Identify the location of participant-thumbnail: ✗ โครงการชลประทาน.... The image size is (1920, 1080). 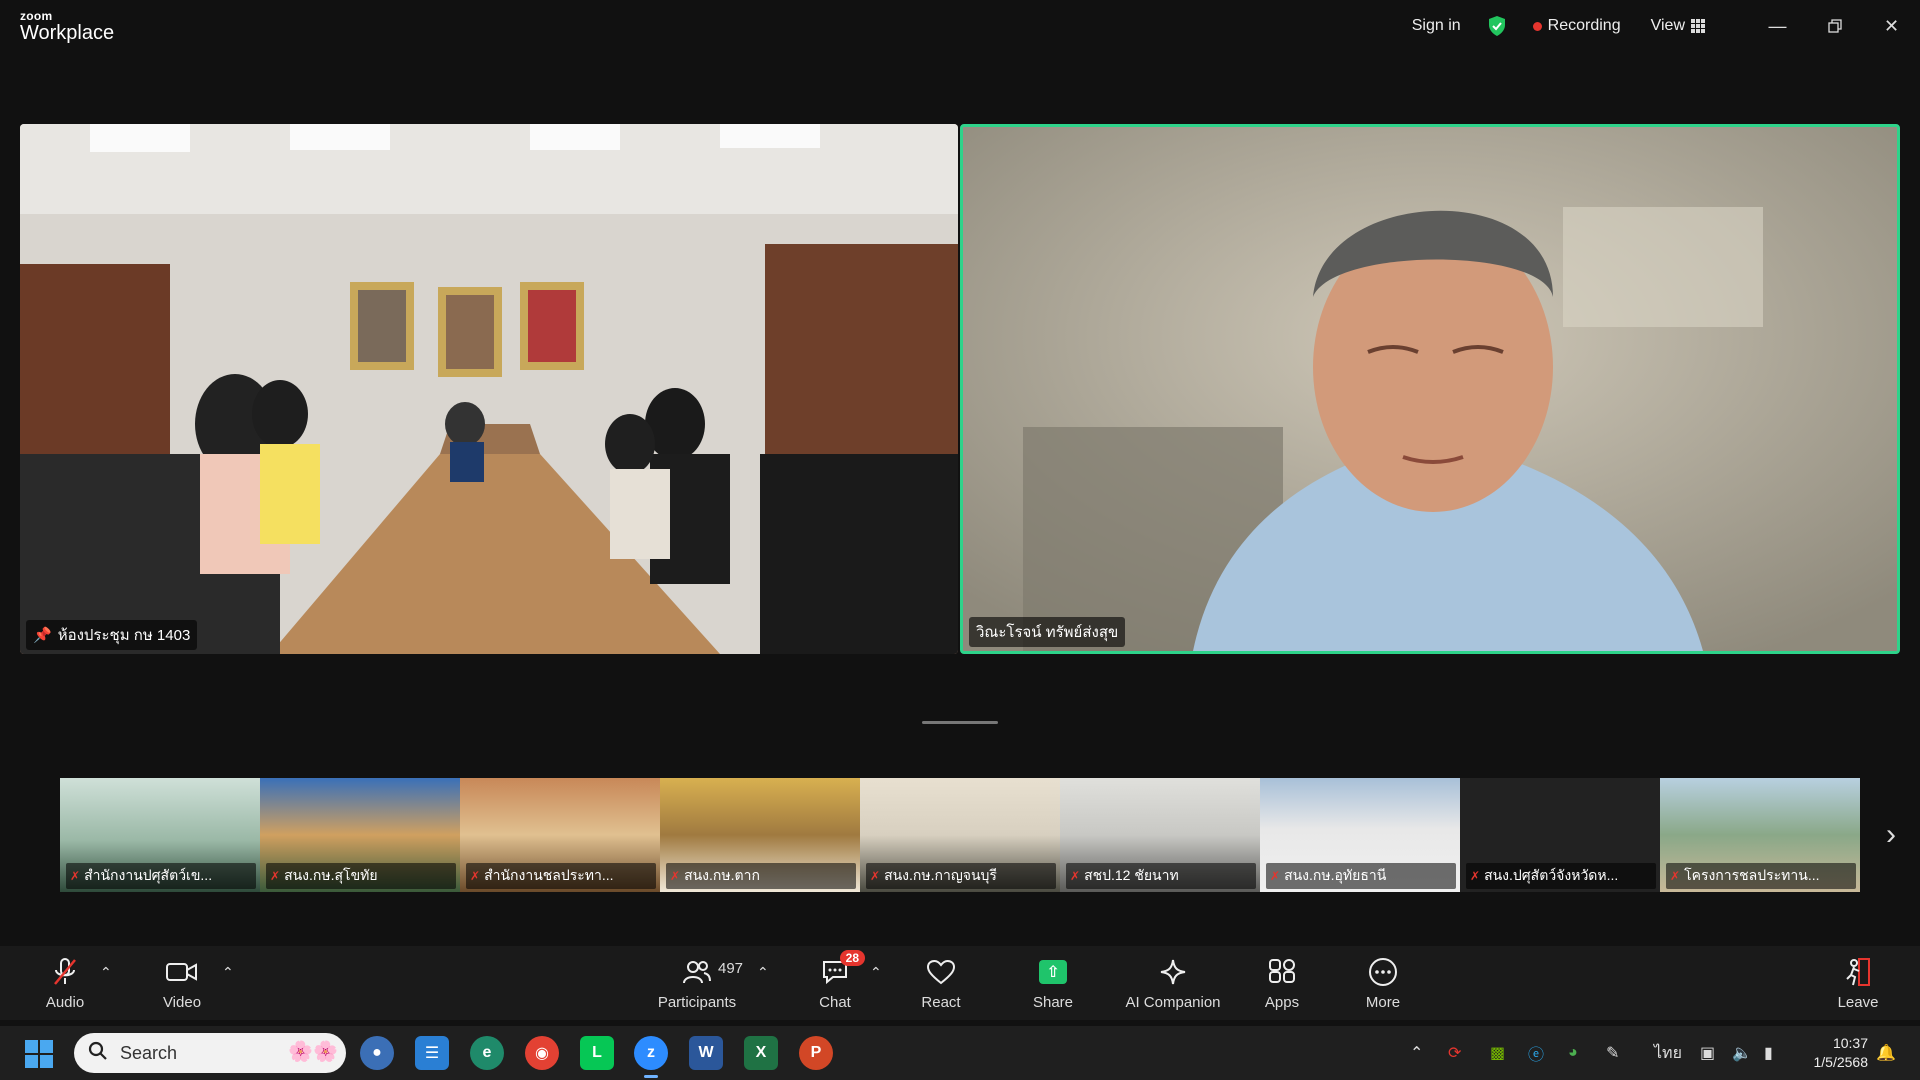
(1760, 835).